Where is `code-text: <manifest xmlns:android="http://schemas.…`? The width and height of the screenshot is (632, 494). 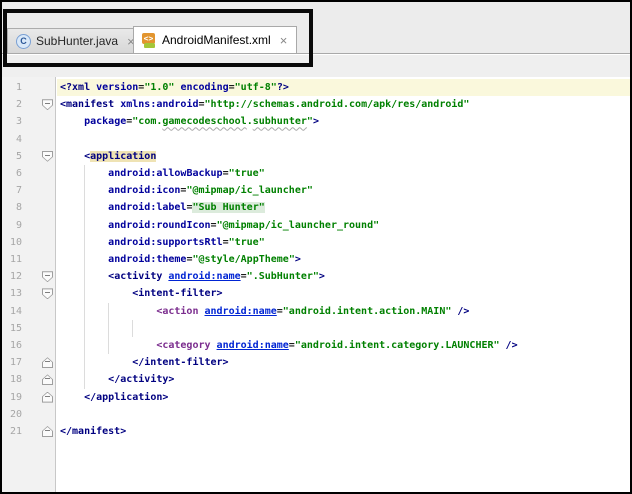 code-text: <manifest xmlns:android="http://schemas.… is located at coordinates (265, 105).